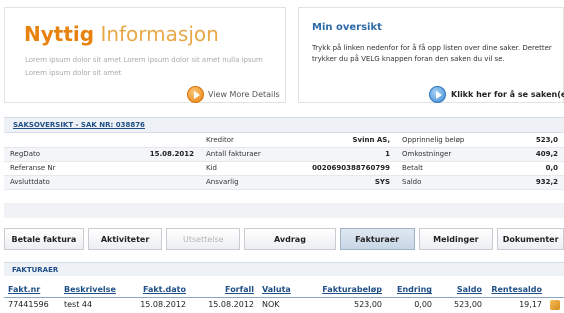  What do you see at coordinates (59, 34) in the screenshot?
I see `info-title-part1: Nyttig` at bounding box center [59, 34].